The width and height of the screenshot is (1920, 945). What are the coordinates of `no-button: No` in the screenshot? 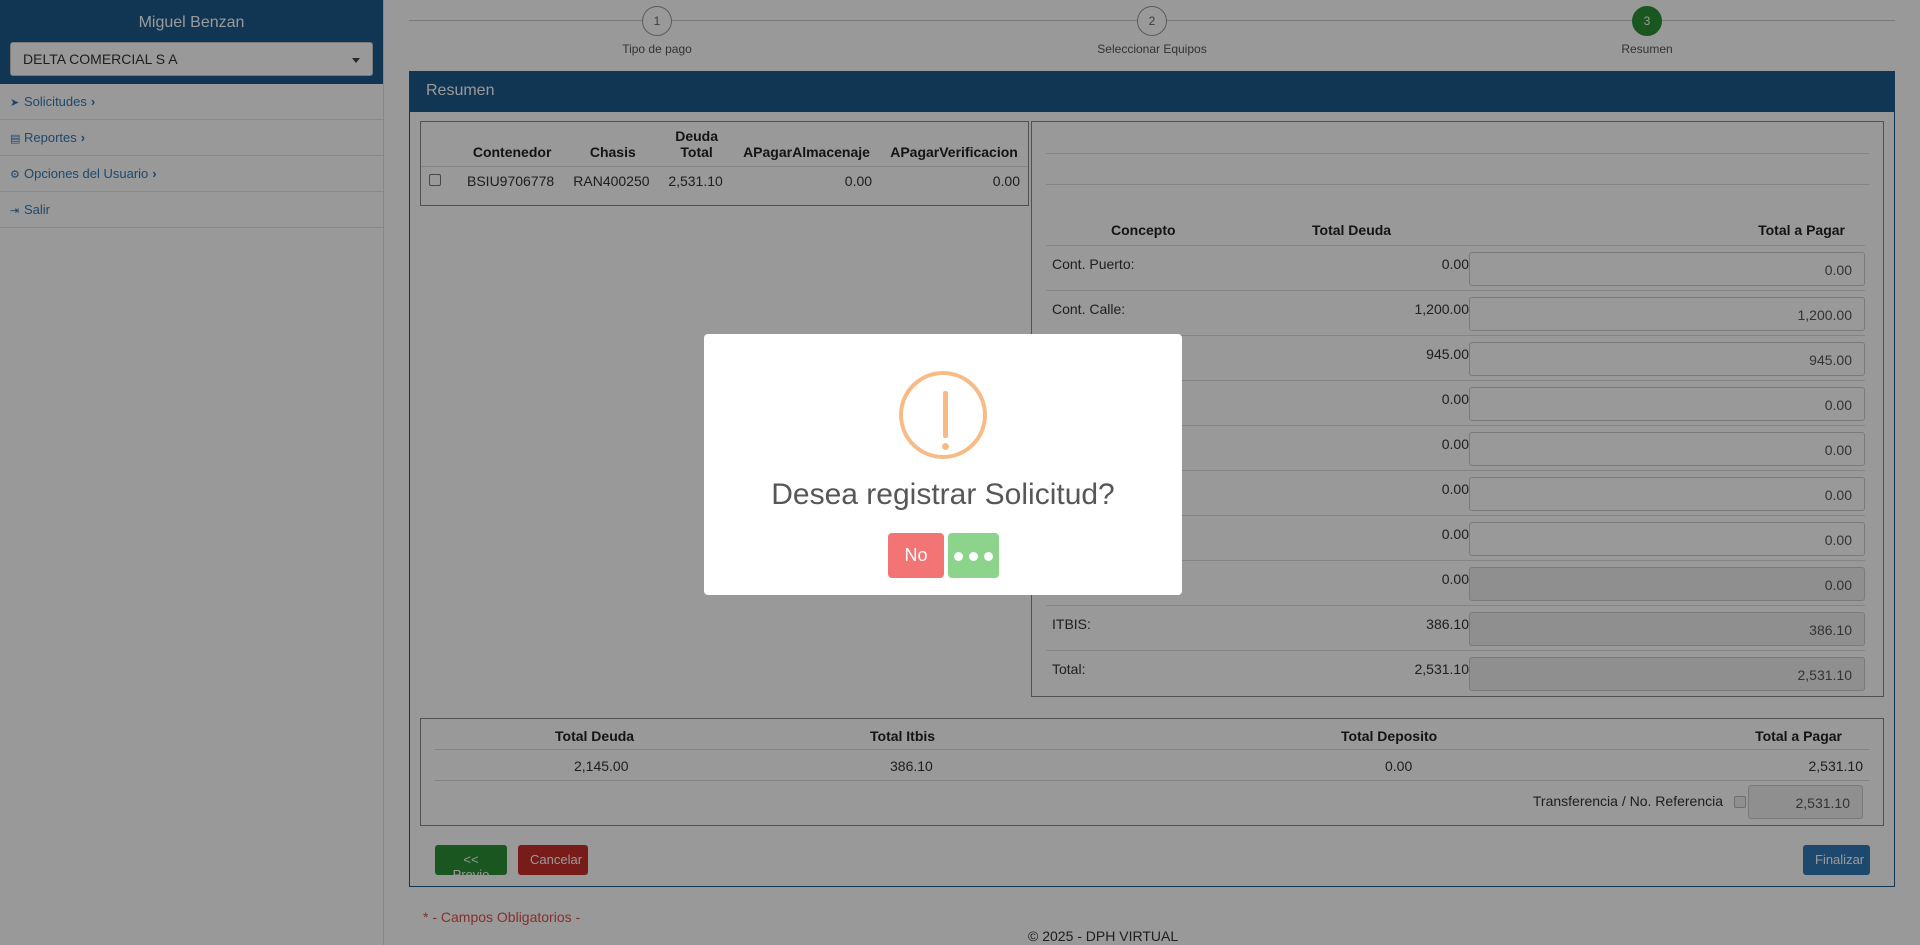 It's located at (916, 555).